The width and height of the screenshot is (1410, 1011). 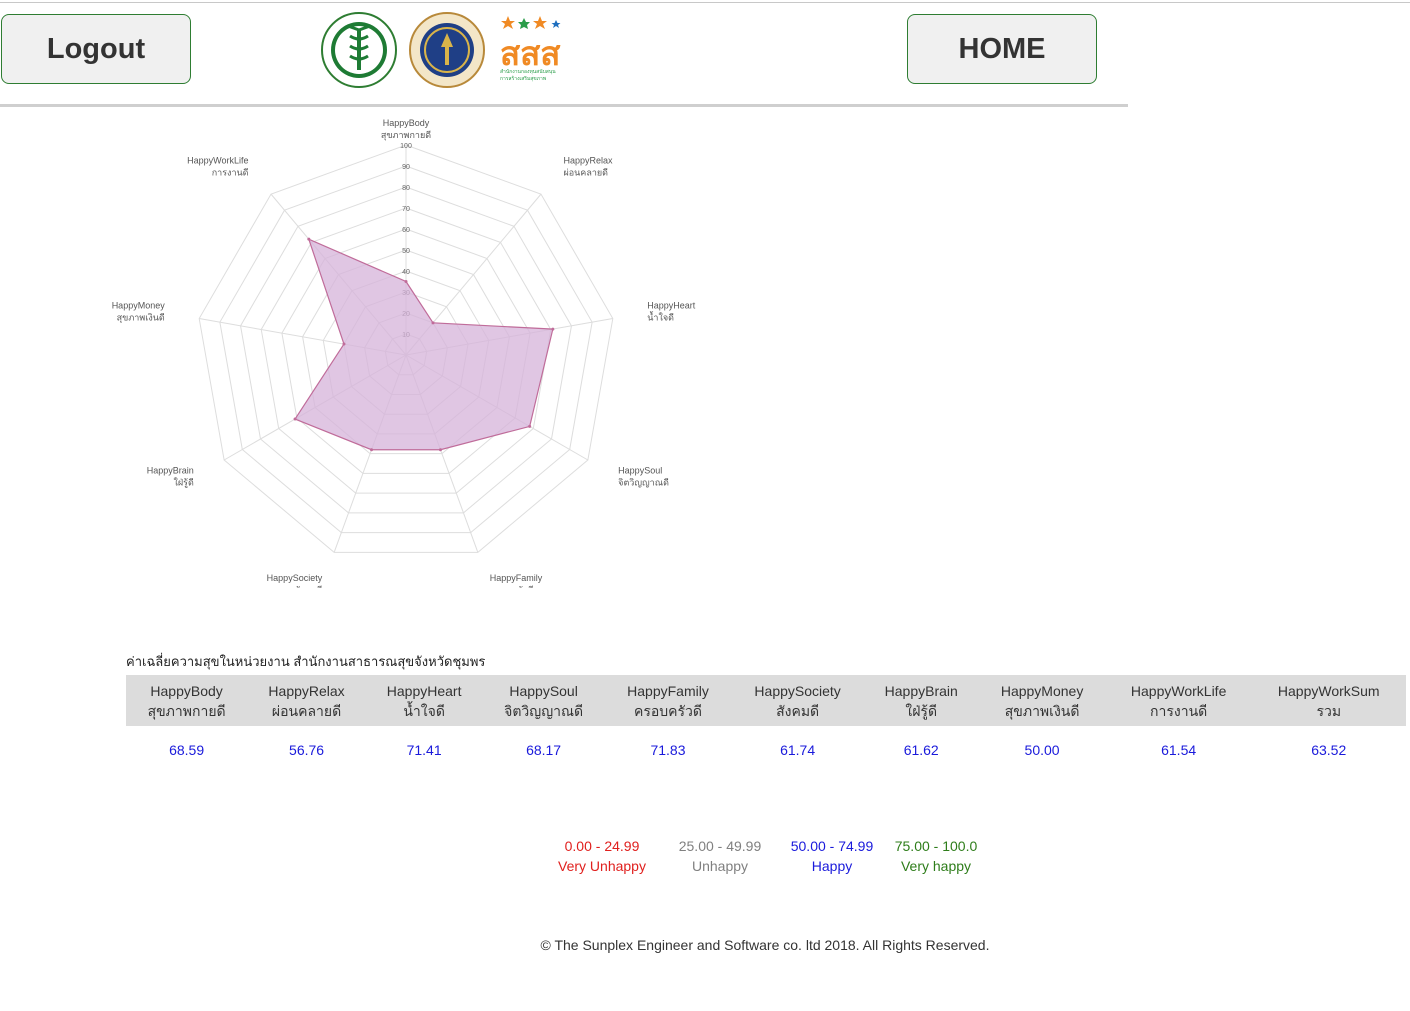 What do you see at coordinates (406, 251) in the screenshot?
I see `tick-label-50: 50` at bounding box center [406, 251].